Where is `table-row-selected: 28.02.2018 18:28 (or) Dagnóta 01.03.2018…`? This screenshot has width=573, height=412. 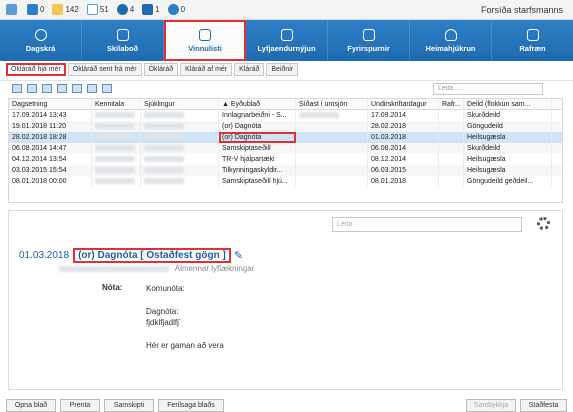 table-row-selected: 28.02.2018 18:28 (or) Dagnóta 01.03.2018… is located at coordinates (285, 137).